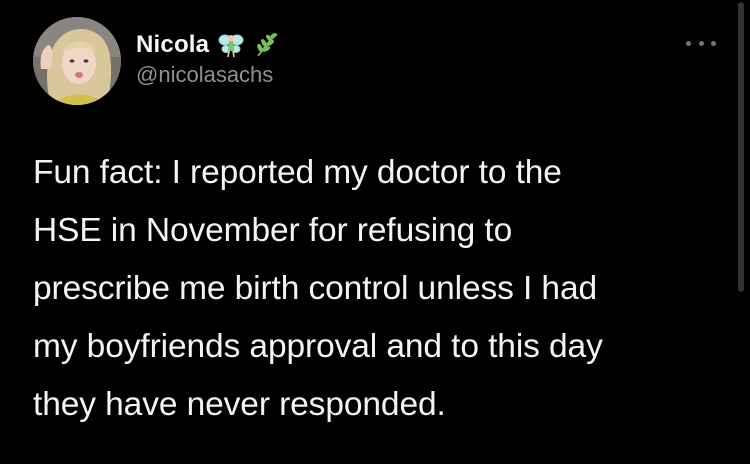 Image resolution: width=750 pixels, height=464 pixels. What do you see at coordinates (204, 75) in the screenshot?
I see `author-handle: @nicolasachs` at bounding box center [204, 75].